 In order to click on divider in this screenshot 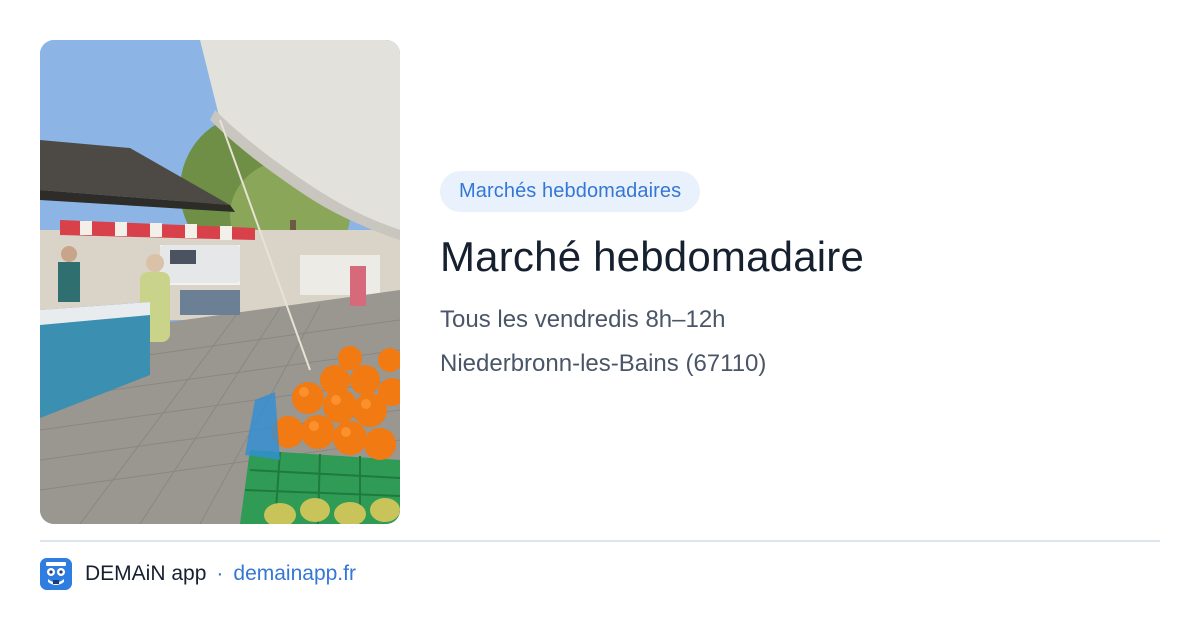, I will do `click(600, 541)`.